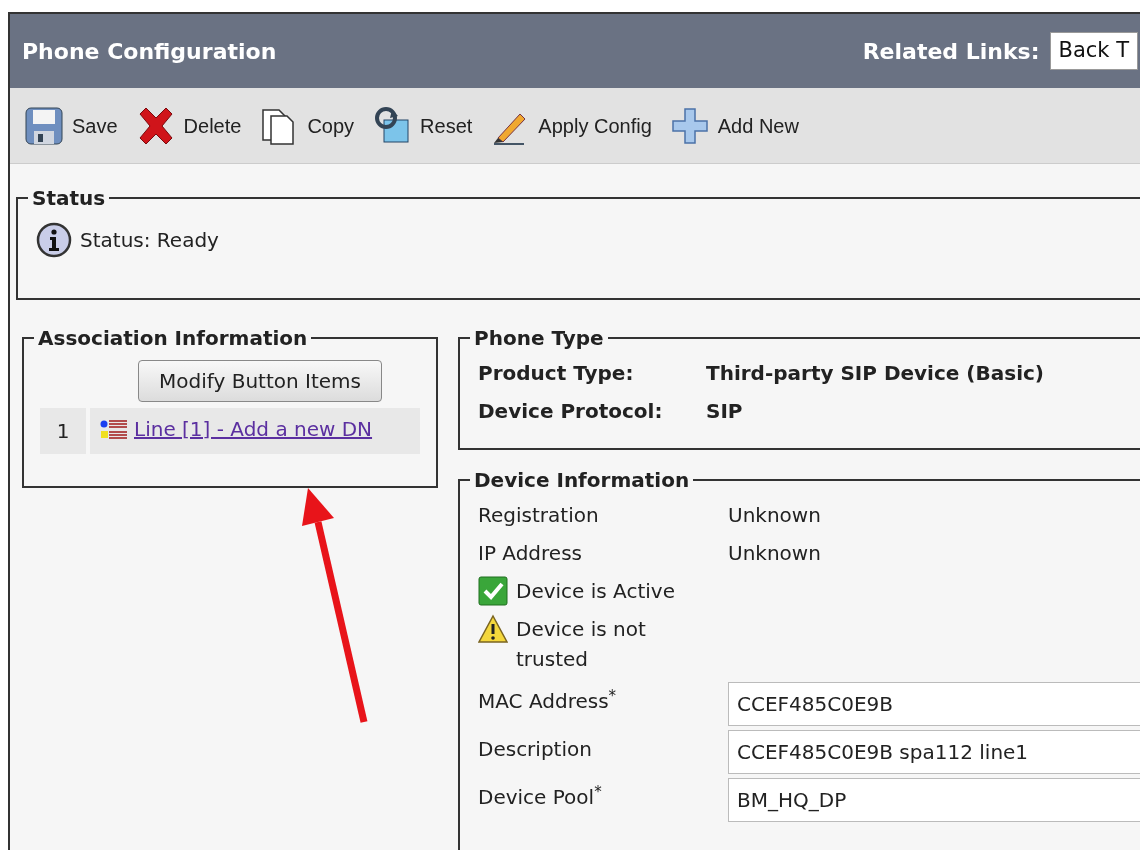  I want to click on checkmark-icon, so click(493, 591).